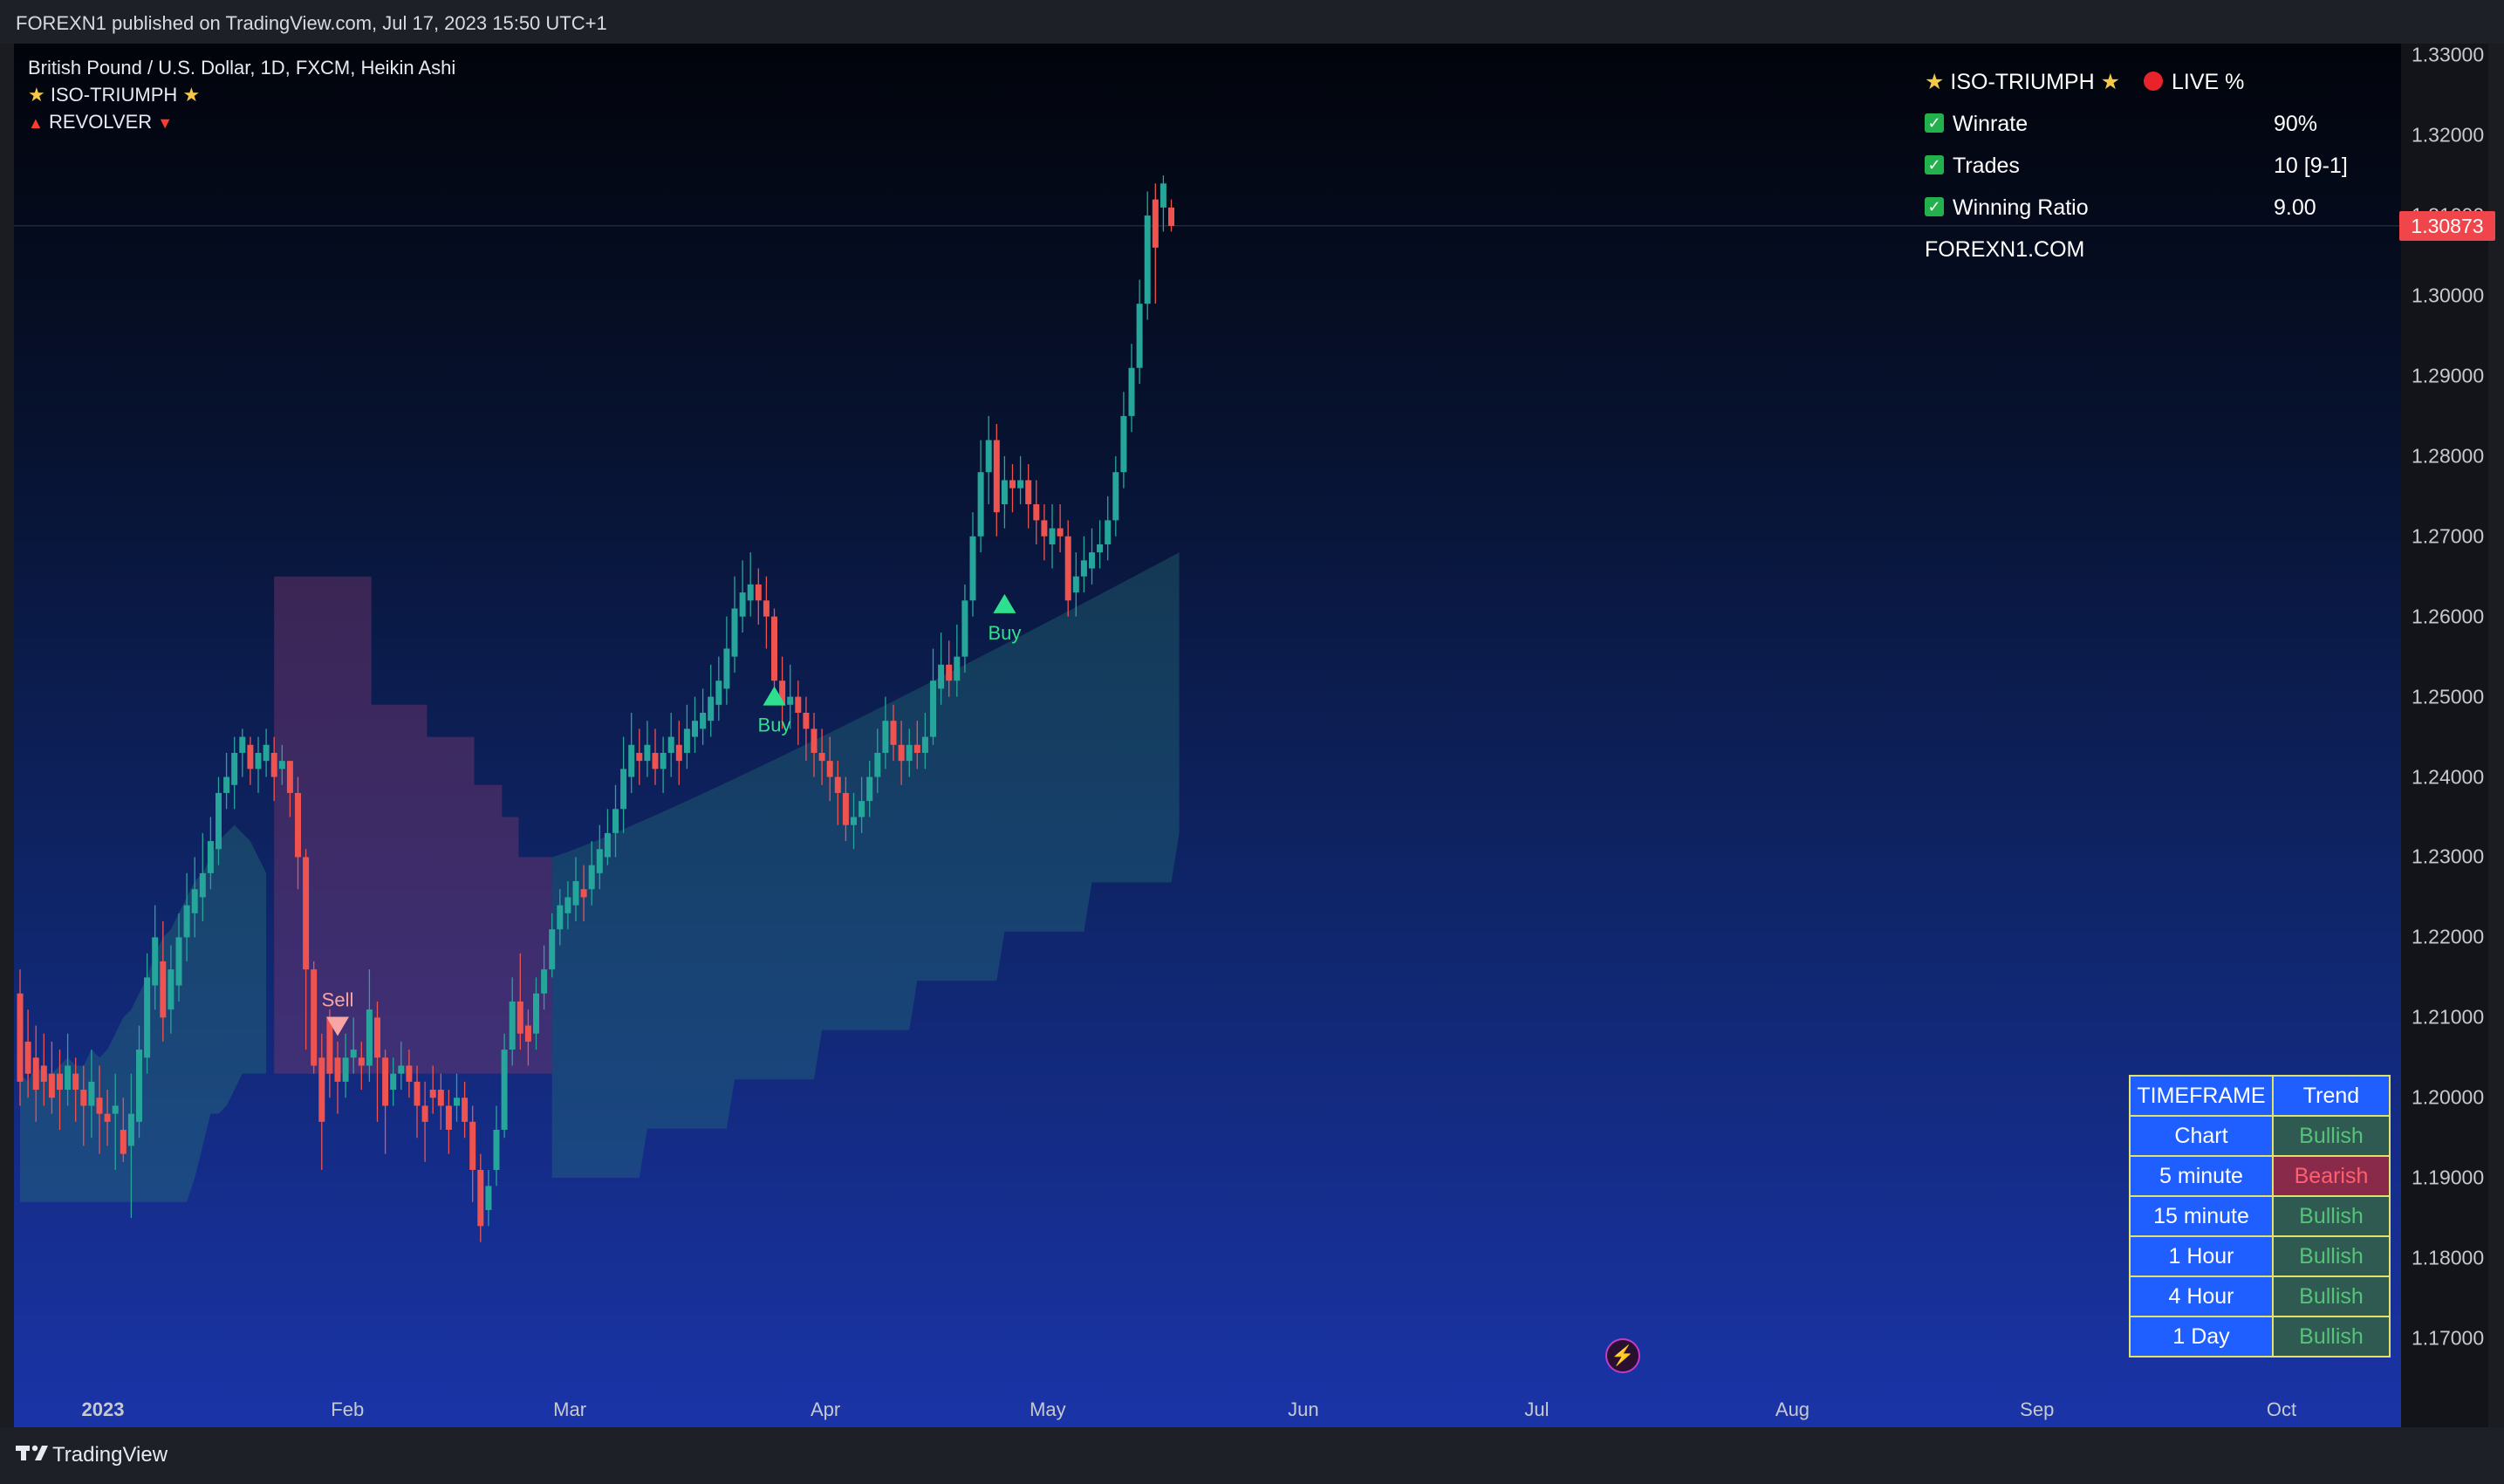 The height and width of the screenshot is (1484, 2504). I want to click on star-icon: ★, so click(2110, 82).